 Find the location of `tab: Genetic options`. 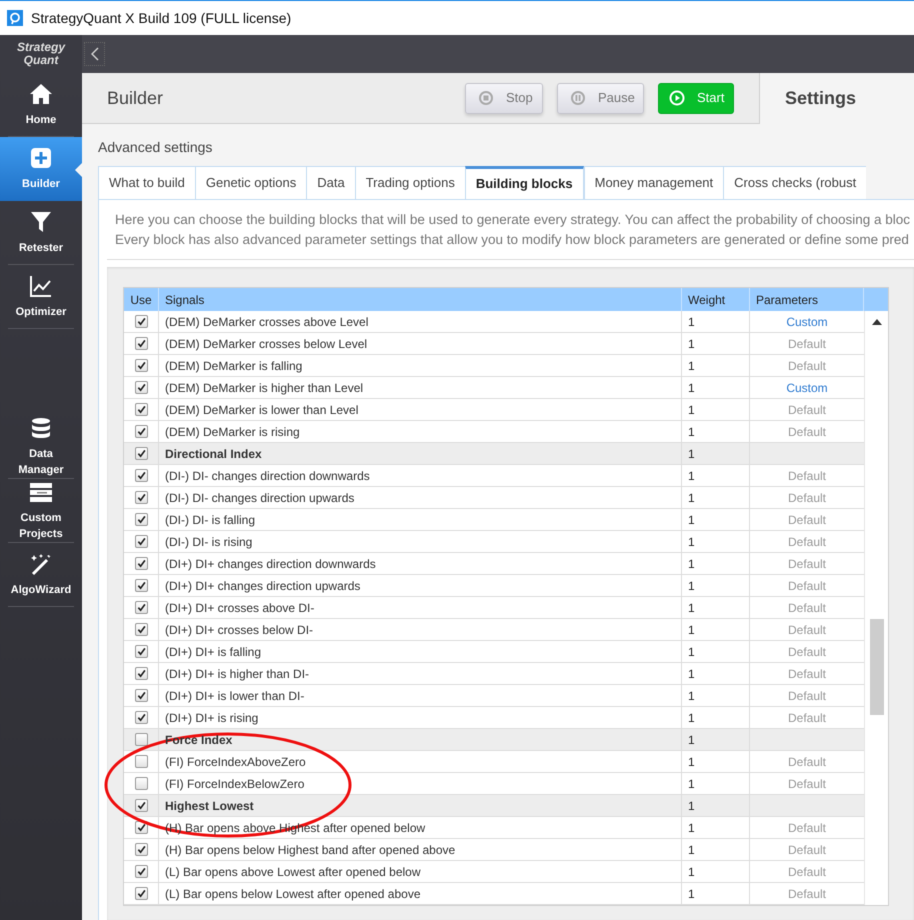

tab: Genetic options is located at coordinates (250, 182).